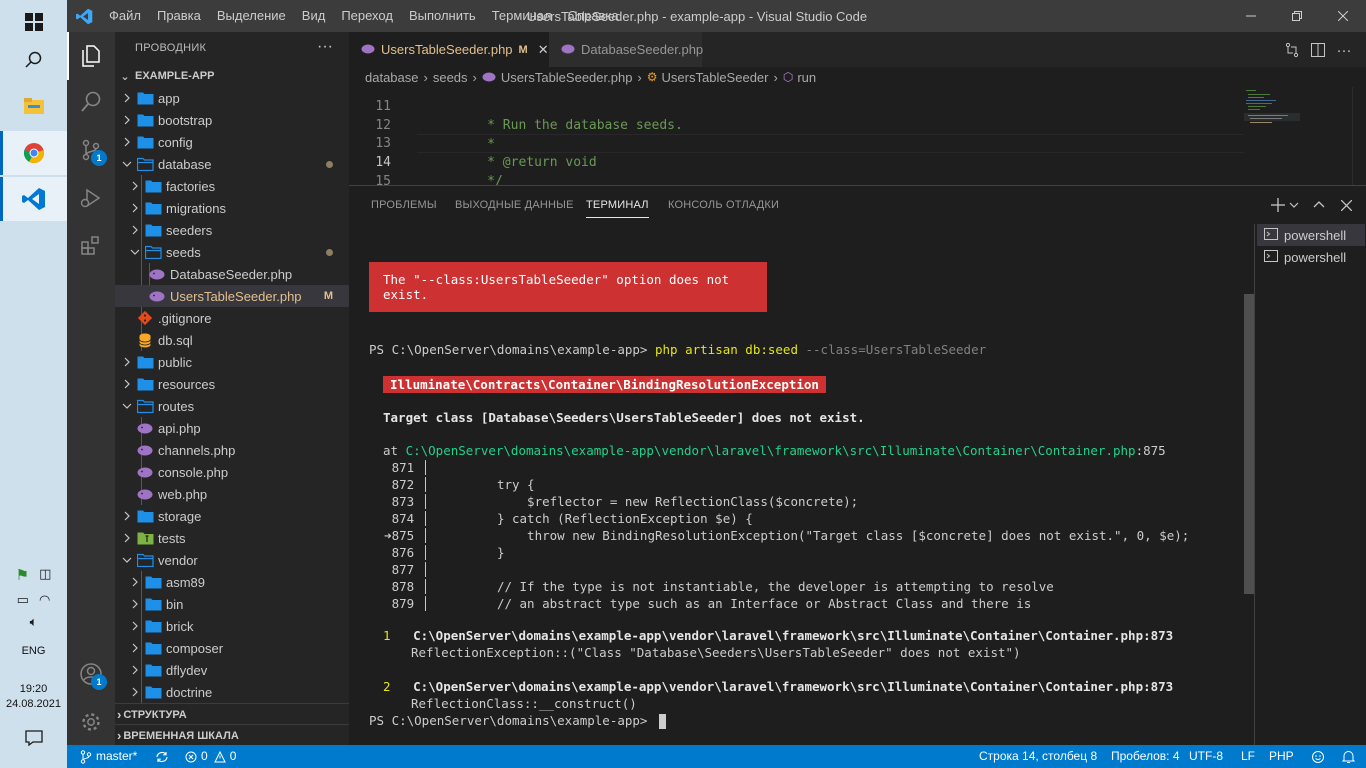 Image resolution: width=1366 pixels, height=768 pixels. I want to click on folder-item: brick, so click(232, 626).